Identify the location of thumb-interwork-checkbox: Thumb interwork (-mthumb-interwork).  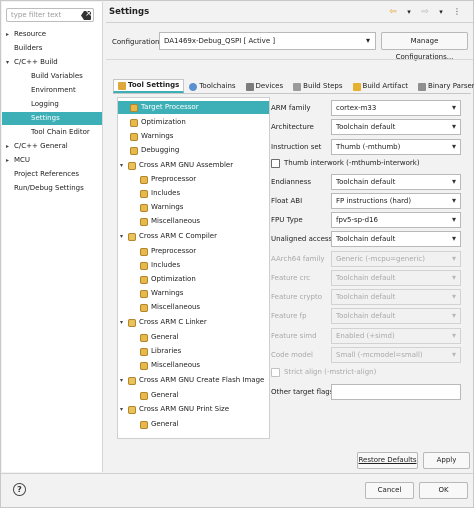
(366, 164).